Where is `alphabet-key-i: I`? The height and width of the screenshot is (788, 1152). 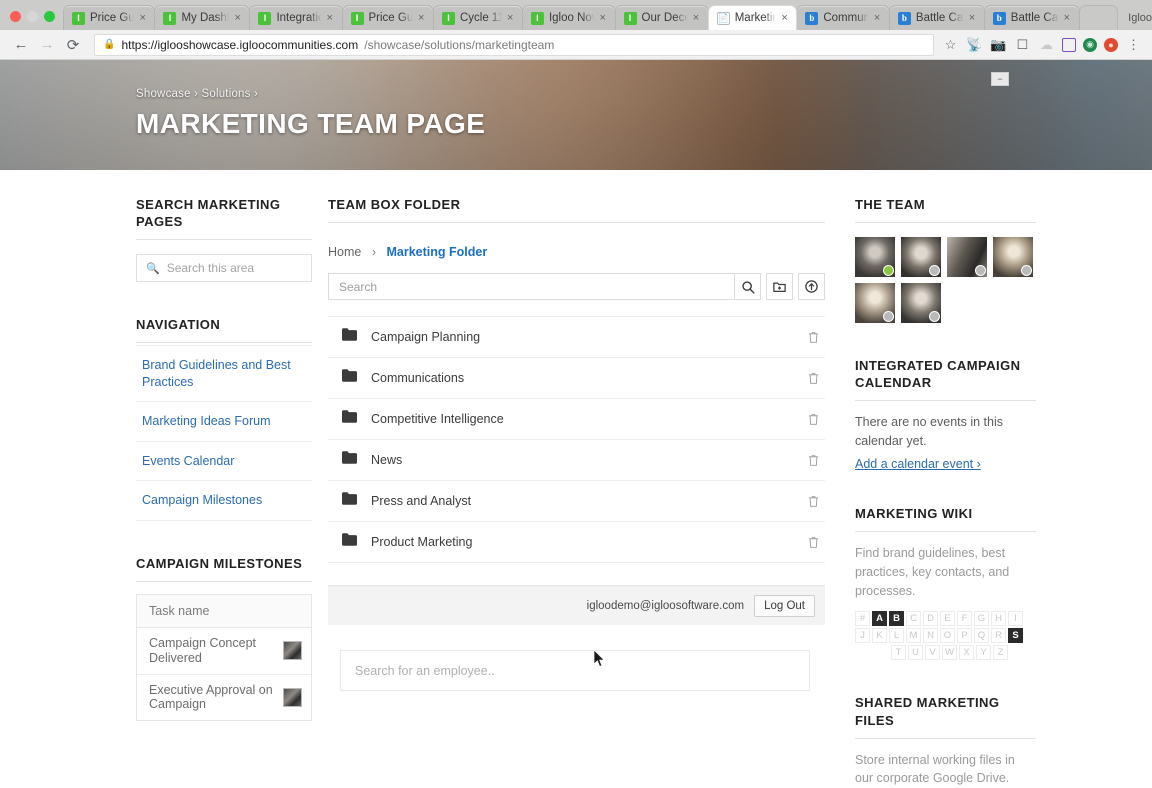 alphabet-key-i: I is located at coordinates (1015, 619).